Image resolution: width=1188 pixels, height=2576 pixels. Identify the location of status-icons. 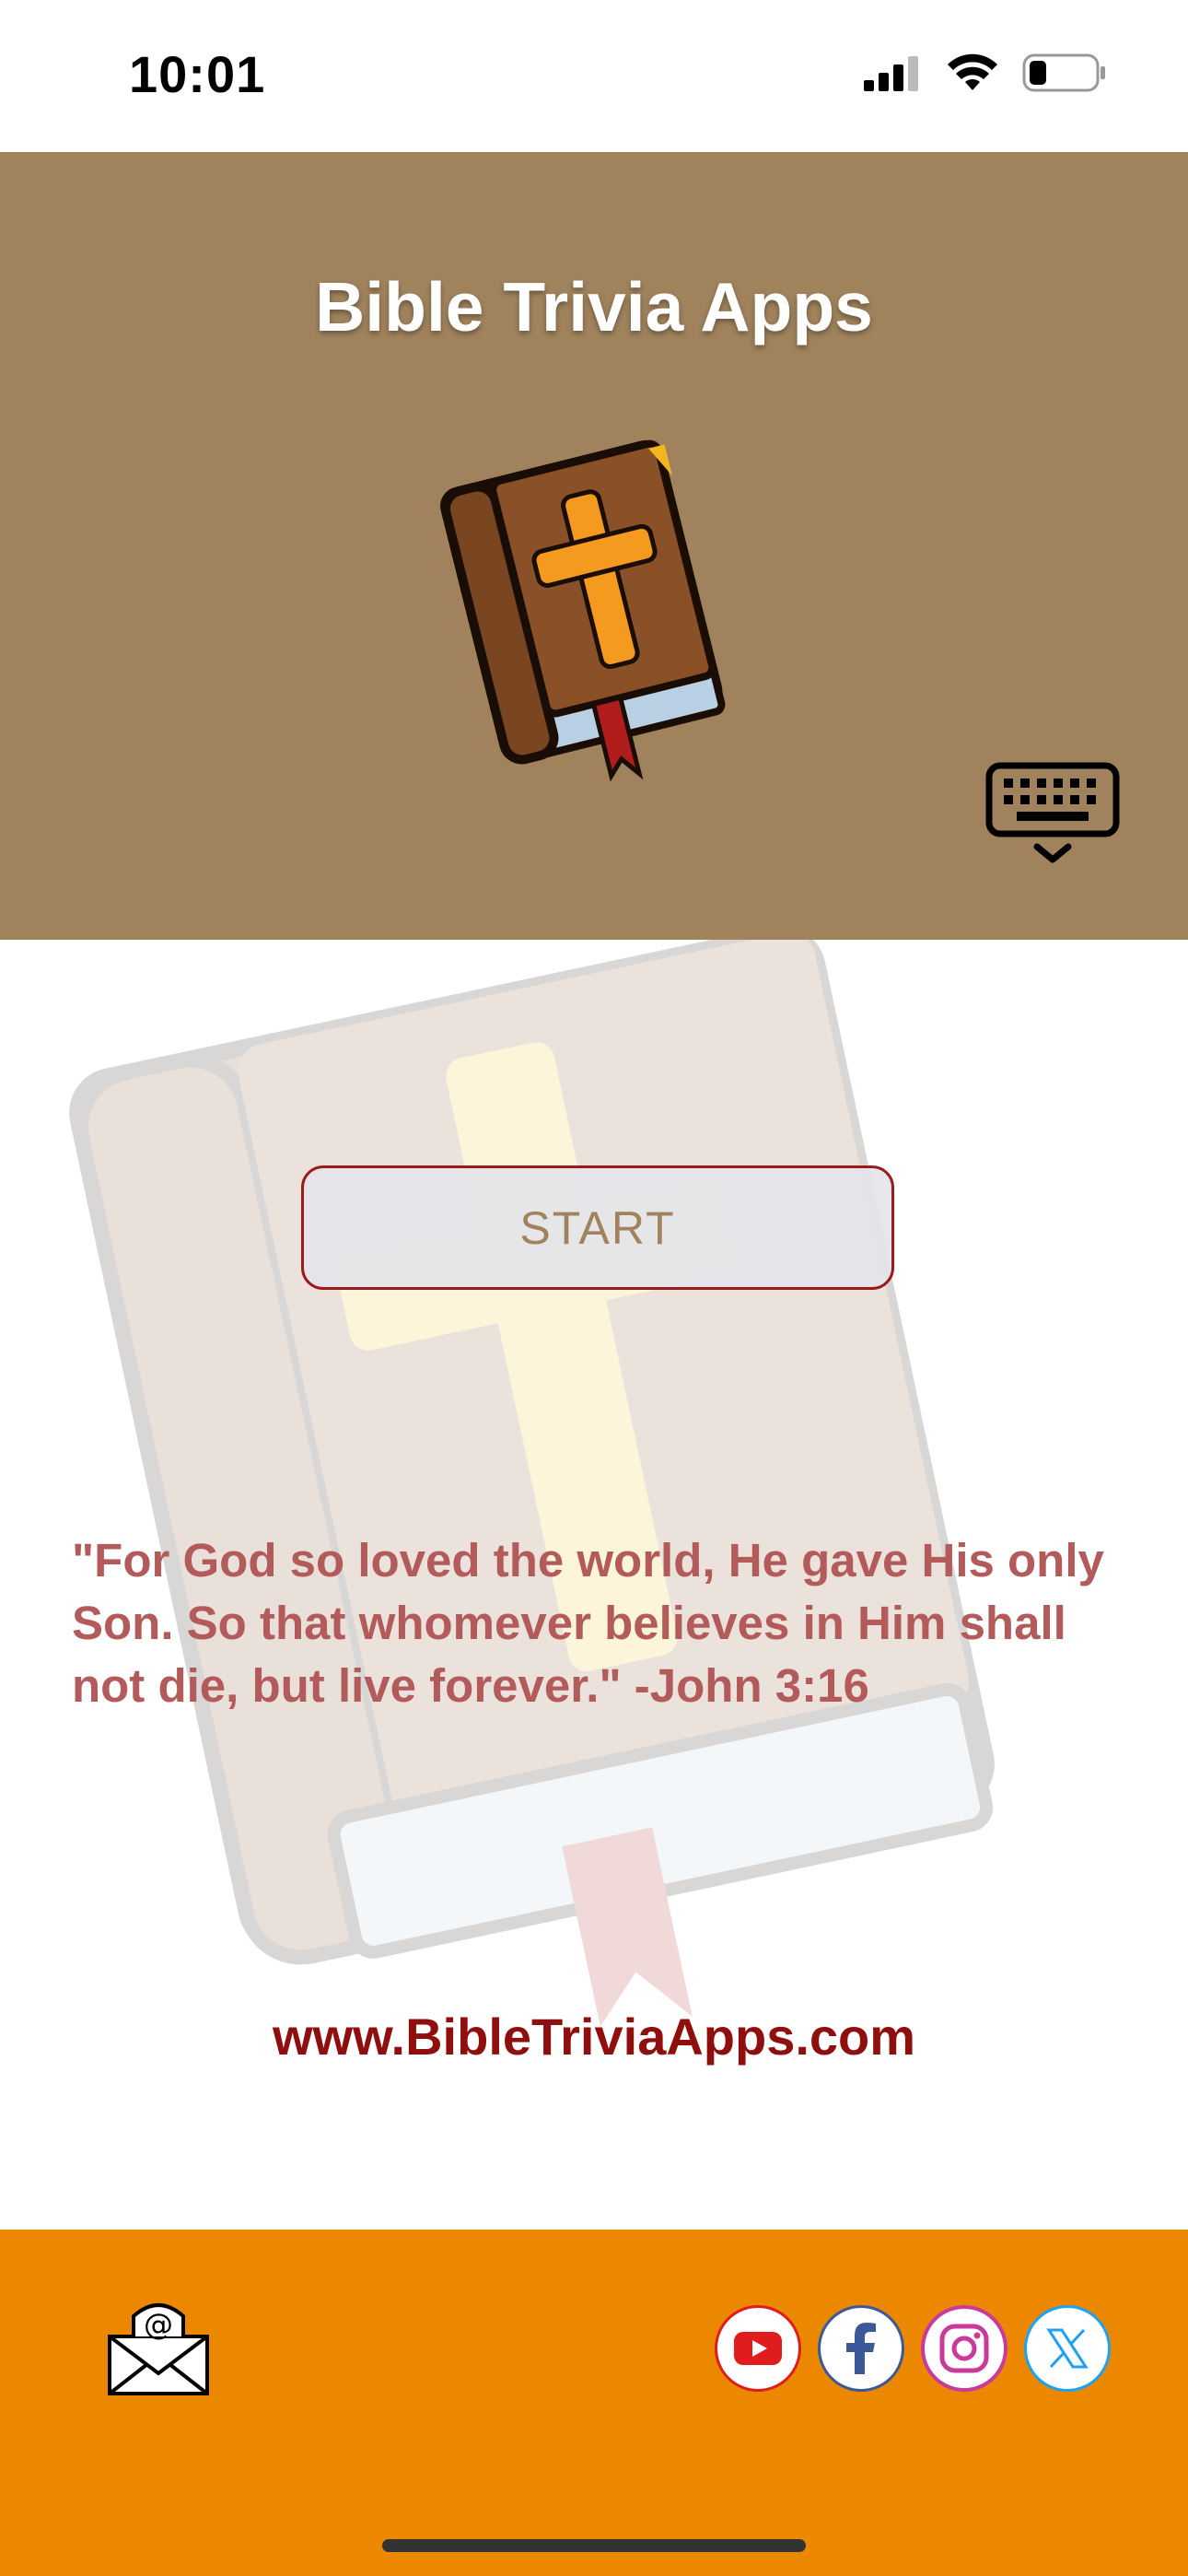
(985, 72).